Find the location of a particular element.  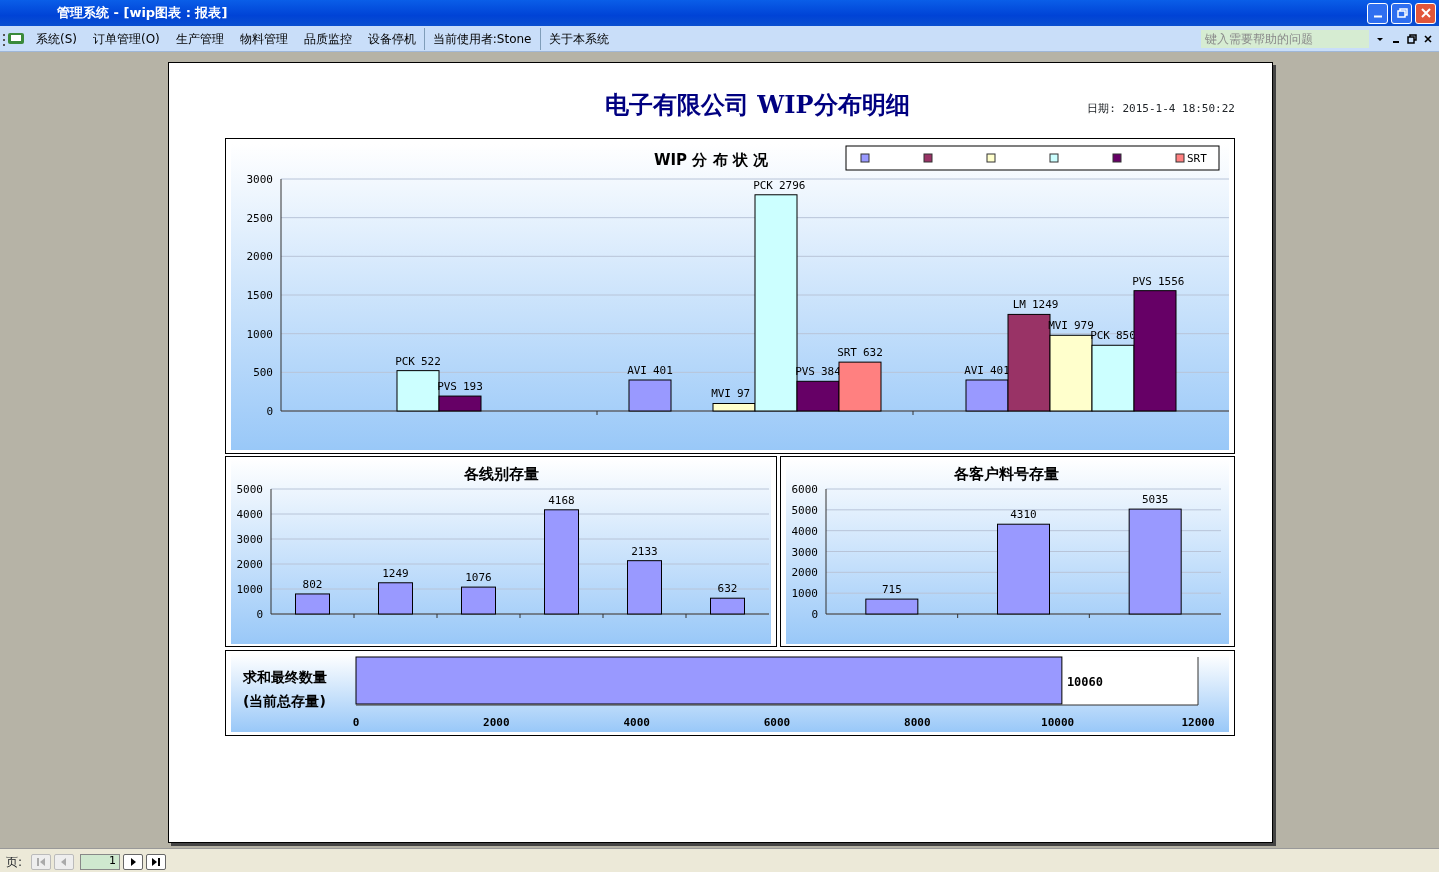

page-label: 页: is located at coordinates (14, 862).